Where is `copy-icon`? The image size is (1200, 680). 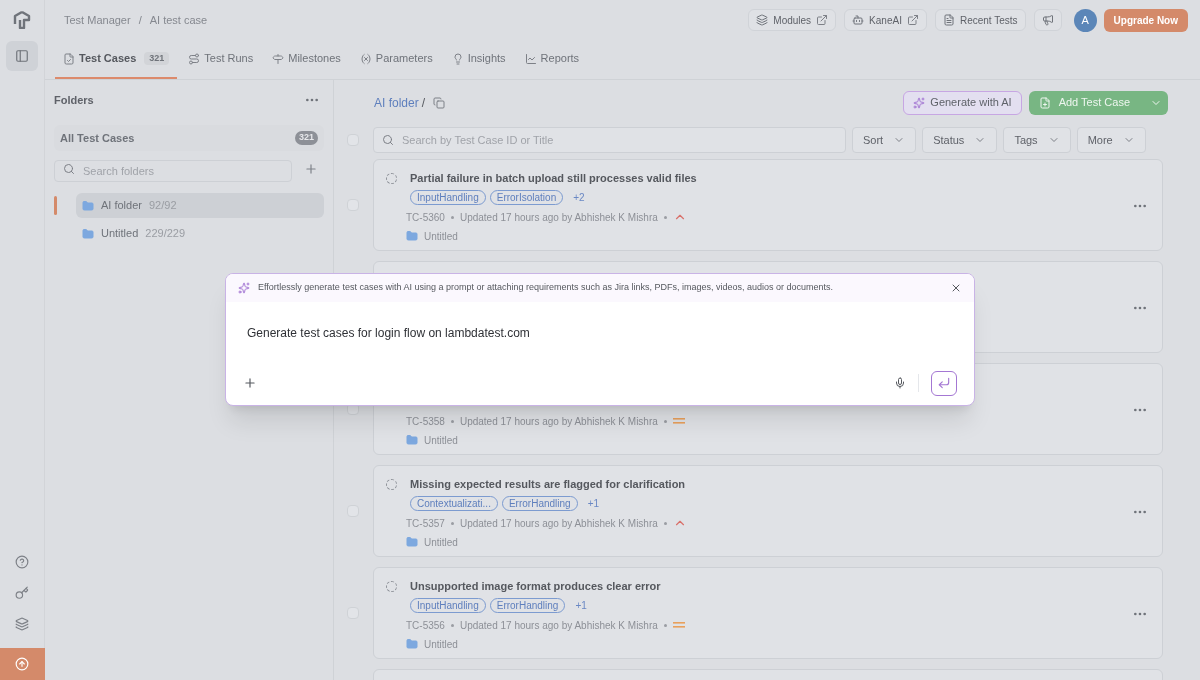
copy-icon is located at coordinates (439, 102).